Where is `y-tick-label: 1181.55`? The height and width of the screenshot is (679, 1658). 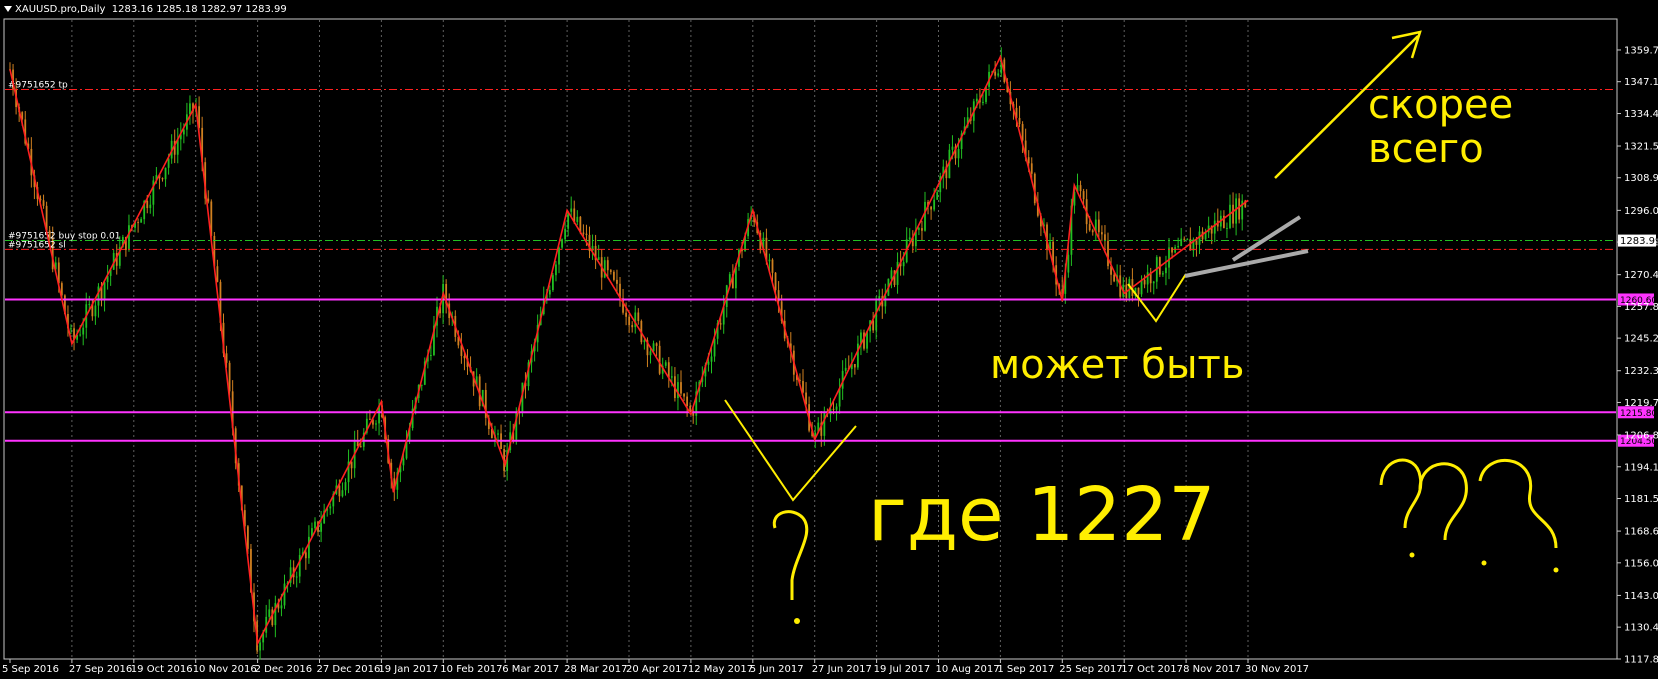
y-tick-label: 1181.55 is located at coordinates (1641, 499).